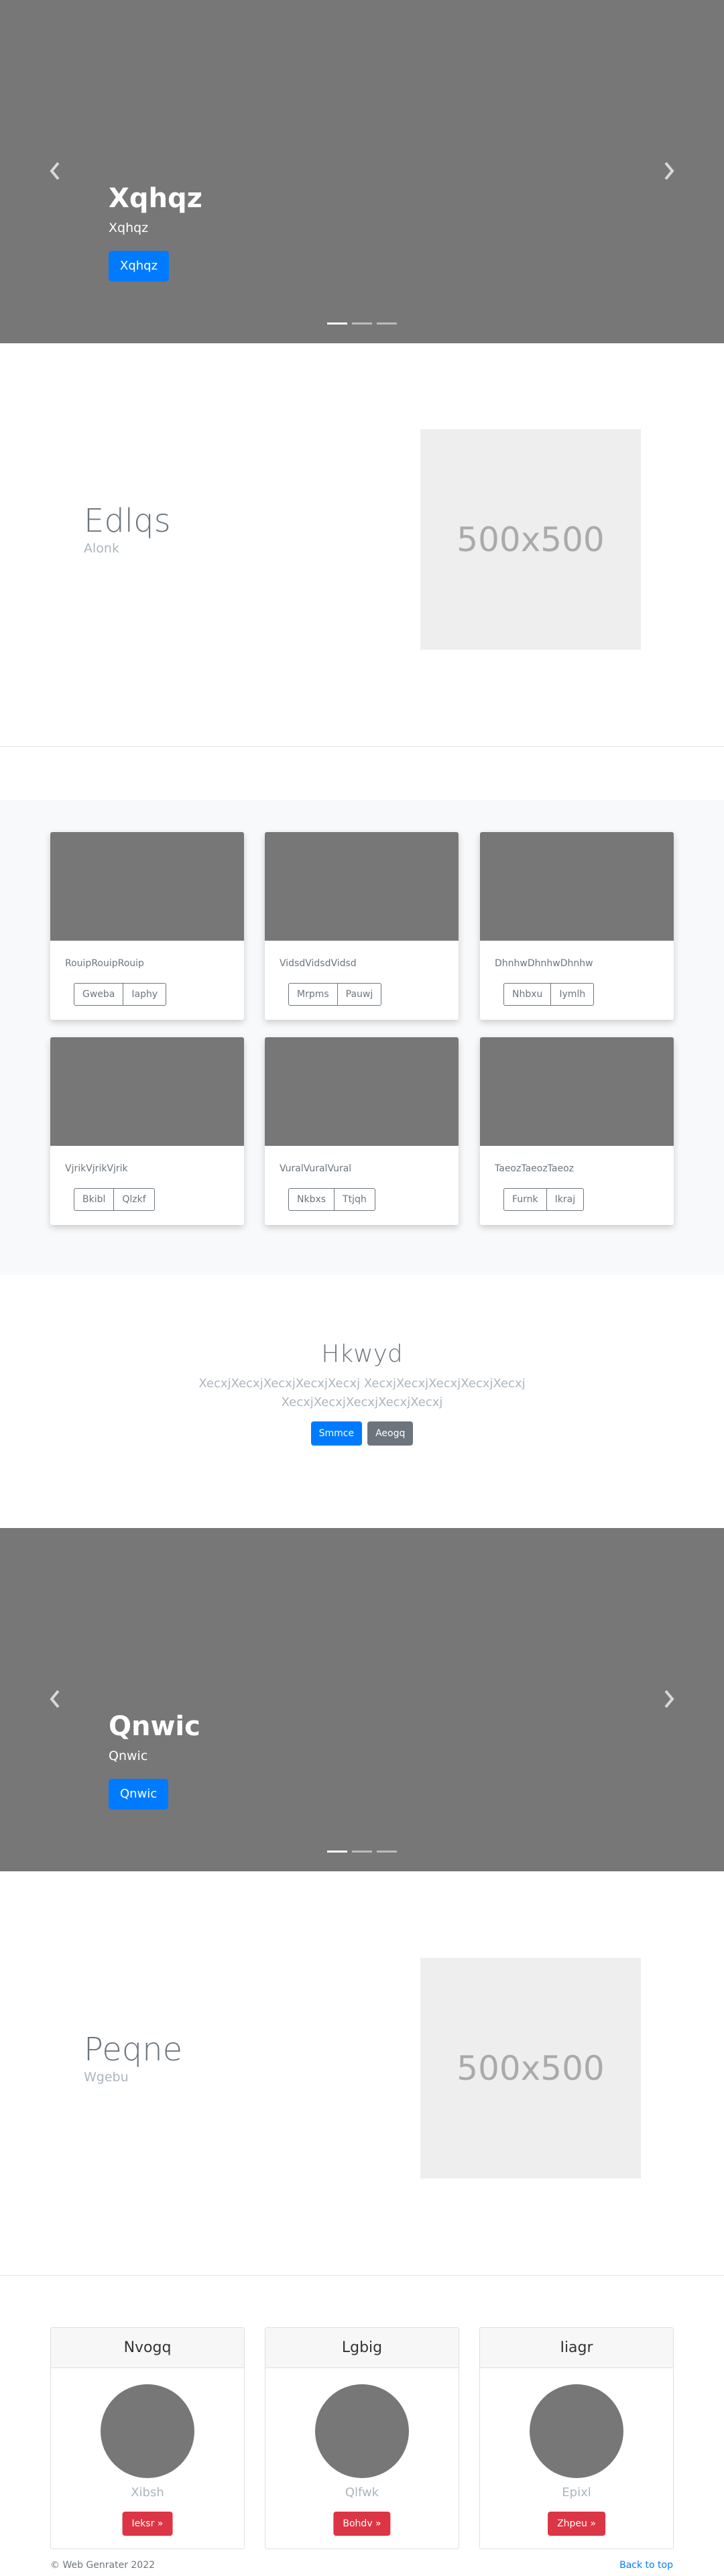  What do you see at coordinates (336, 1433) in the screenshot?
I see `jumbotron-primary-button: Smmce` at bounding box center [336, 1433].